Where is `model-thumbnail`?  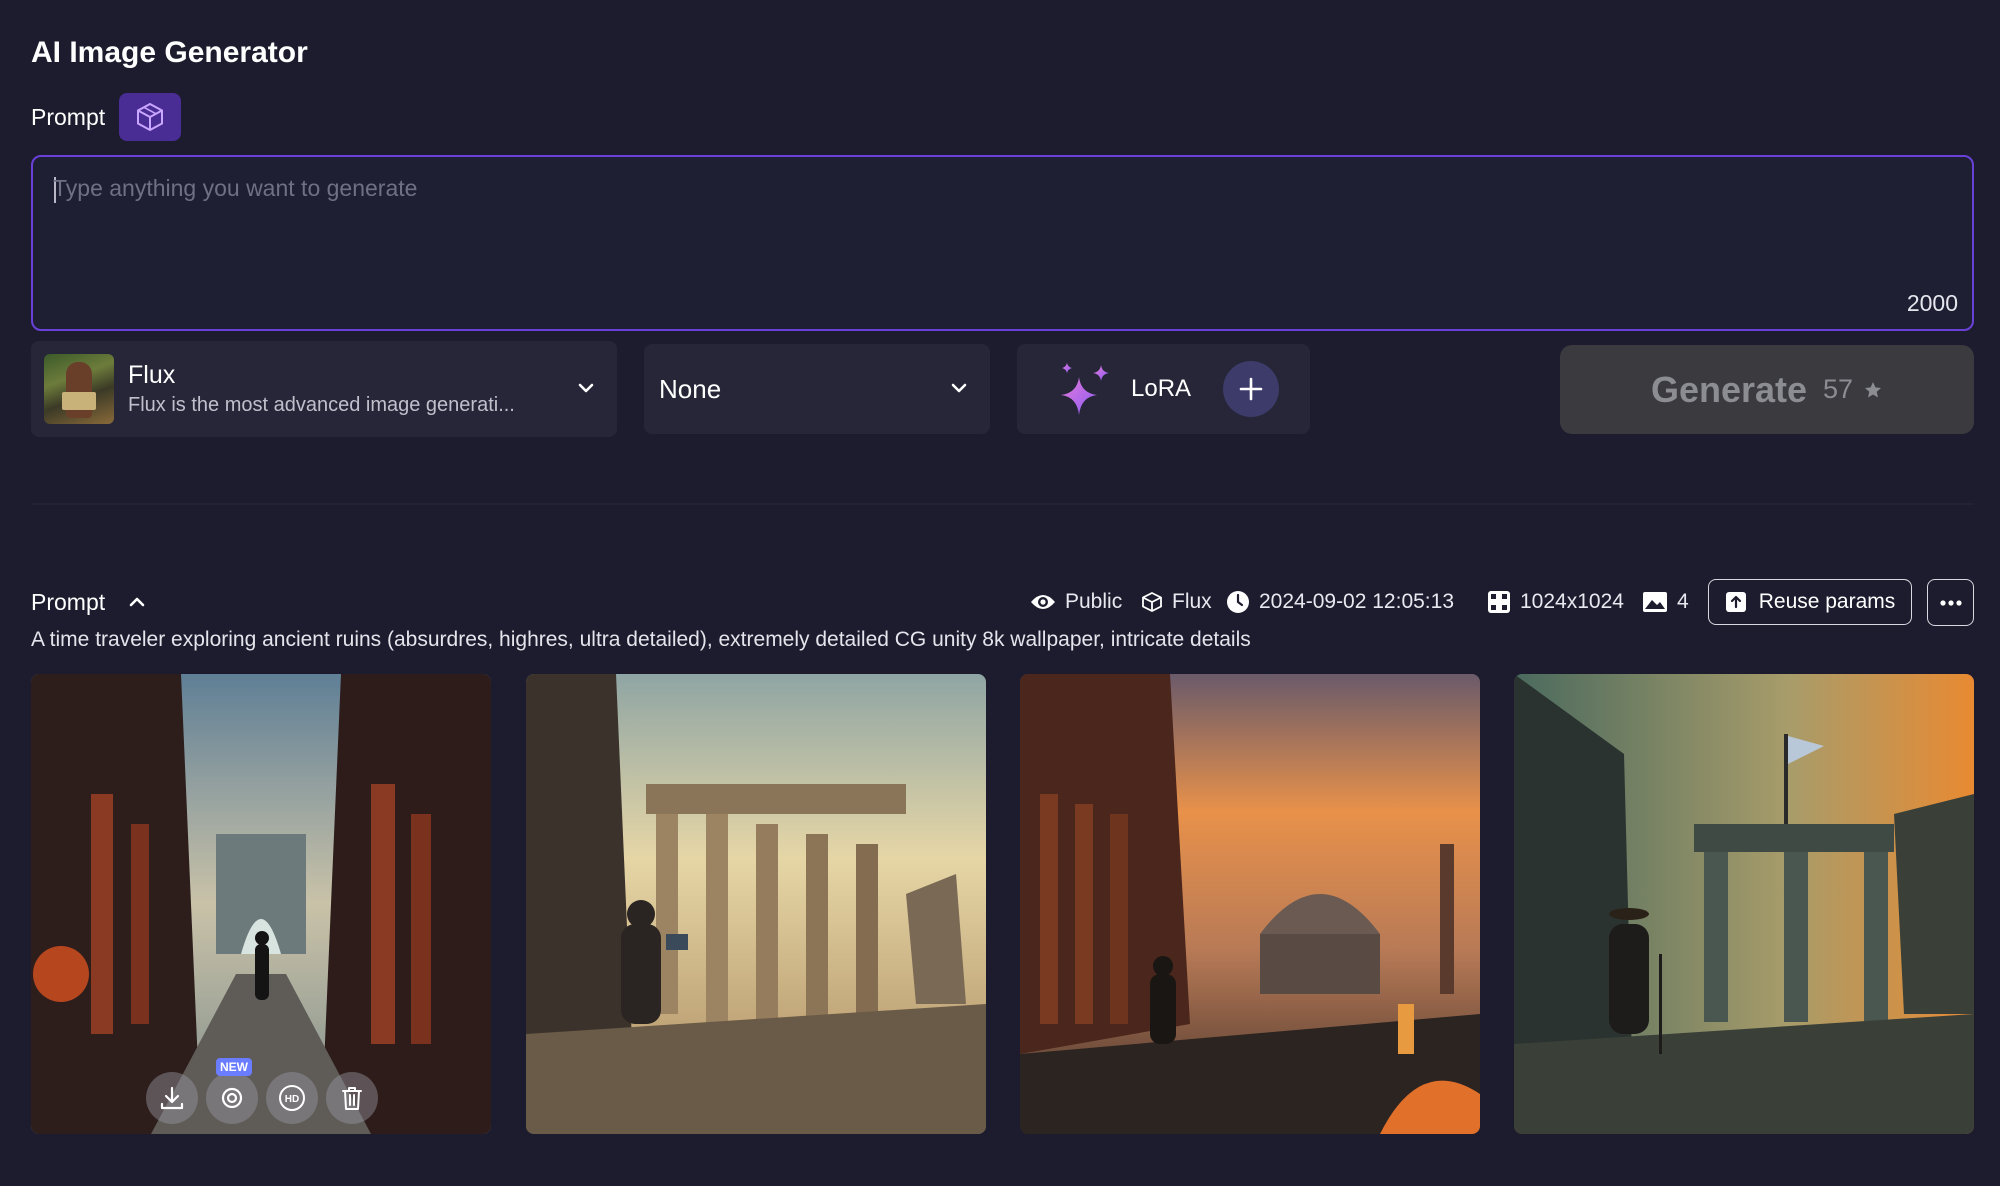
model-thumbnail is located at coordinates (79, 389).